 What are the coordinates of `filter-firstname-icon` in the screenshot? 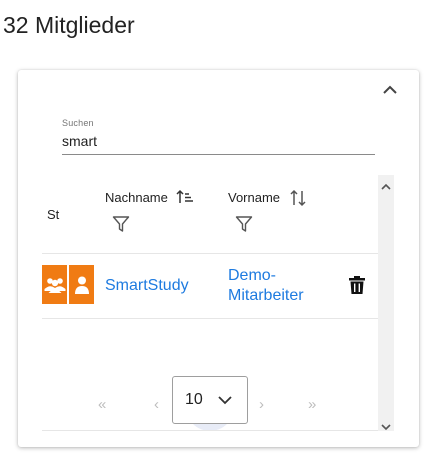 It's located at (244, 226).